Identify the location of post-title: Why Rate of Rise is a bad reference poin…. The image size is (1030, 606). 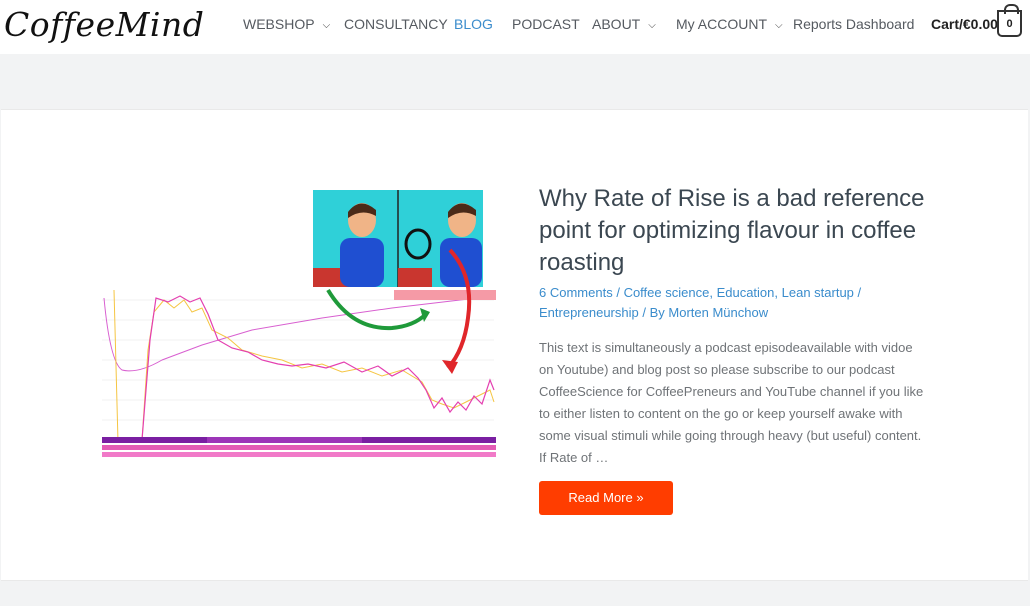
(739, 231).